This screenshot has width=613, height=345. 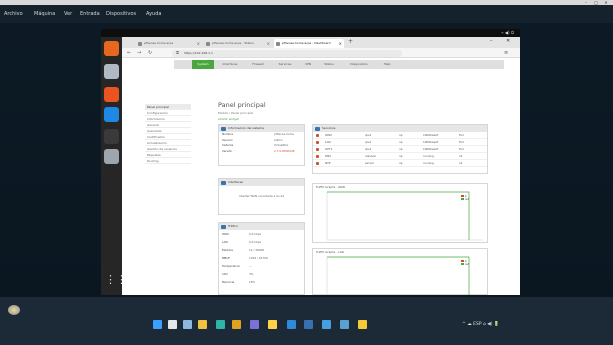 I want to click on minimize-button: –, so click(x=491, y=41).